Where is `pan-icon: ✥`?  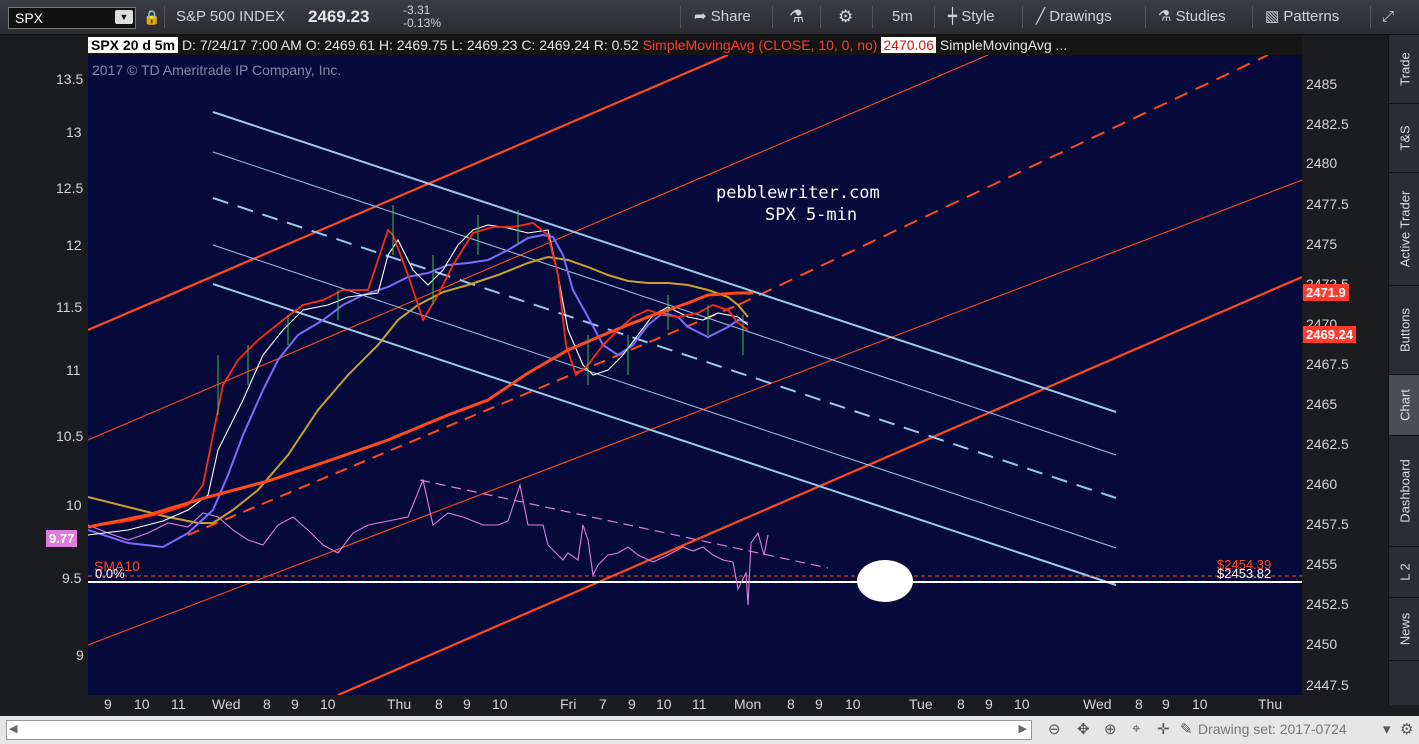 pan-icon: ✥ is located at coordinates (1083, 729).